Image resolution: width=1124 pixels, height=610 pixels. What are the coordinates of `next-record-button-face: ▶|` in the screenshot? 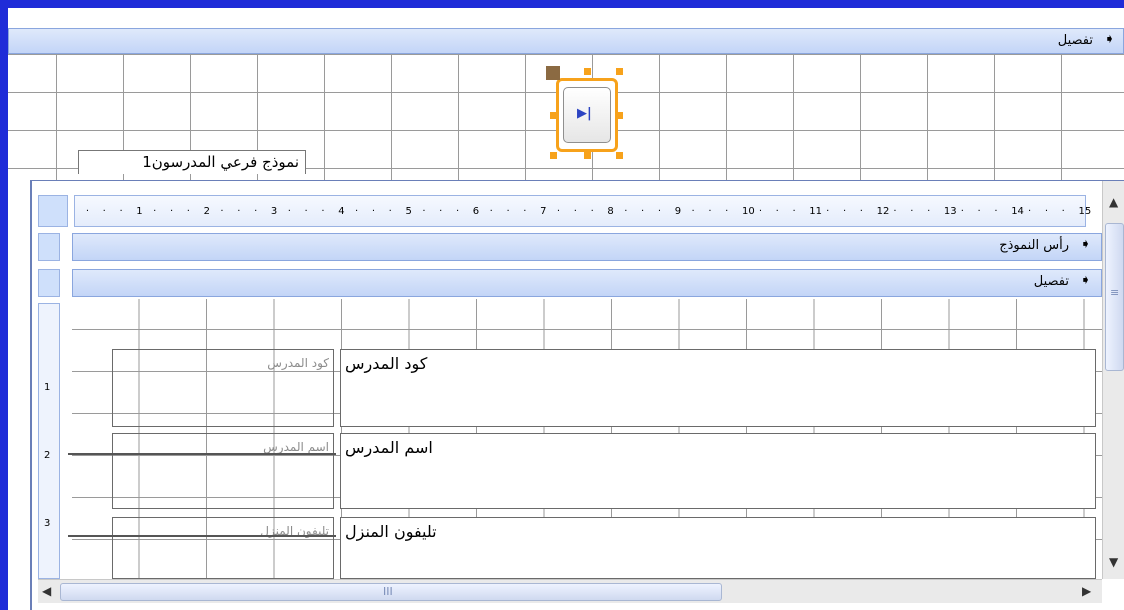 It's located at (587, 115).